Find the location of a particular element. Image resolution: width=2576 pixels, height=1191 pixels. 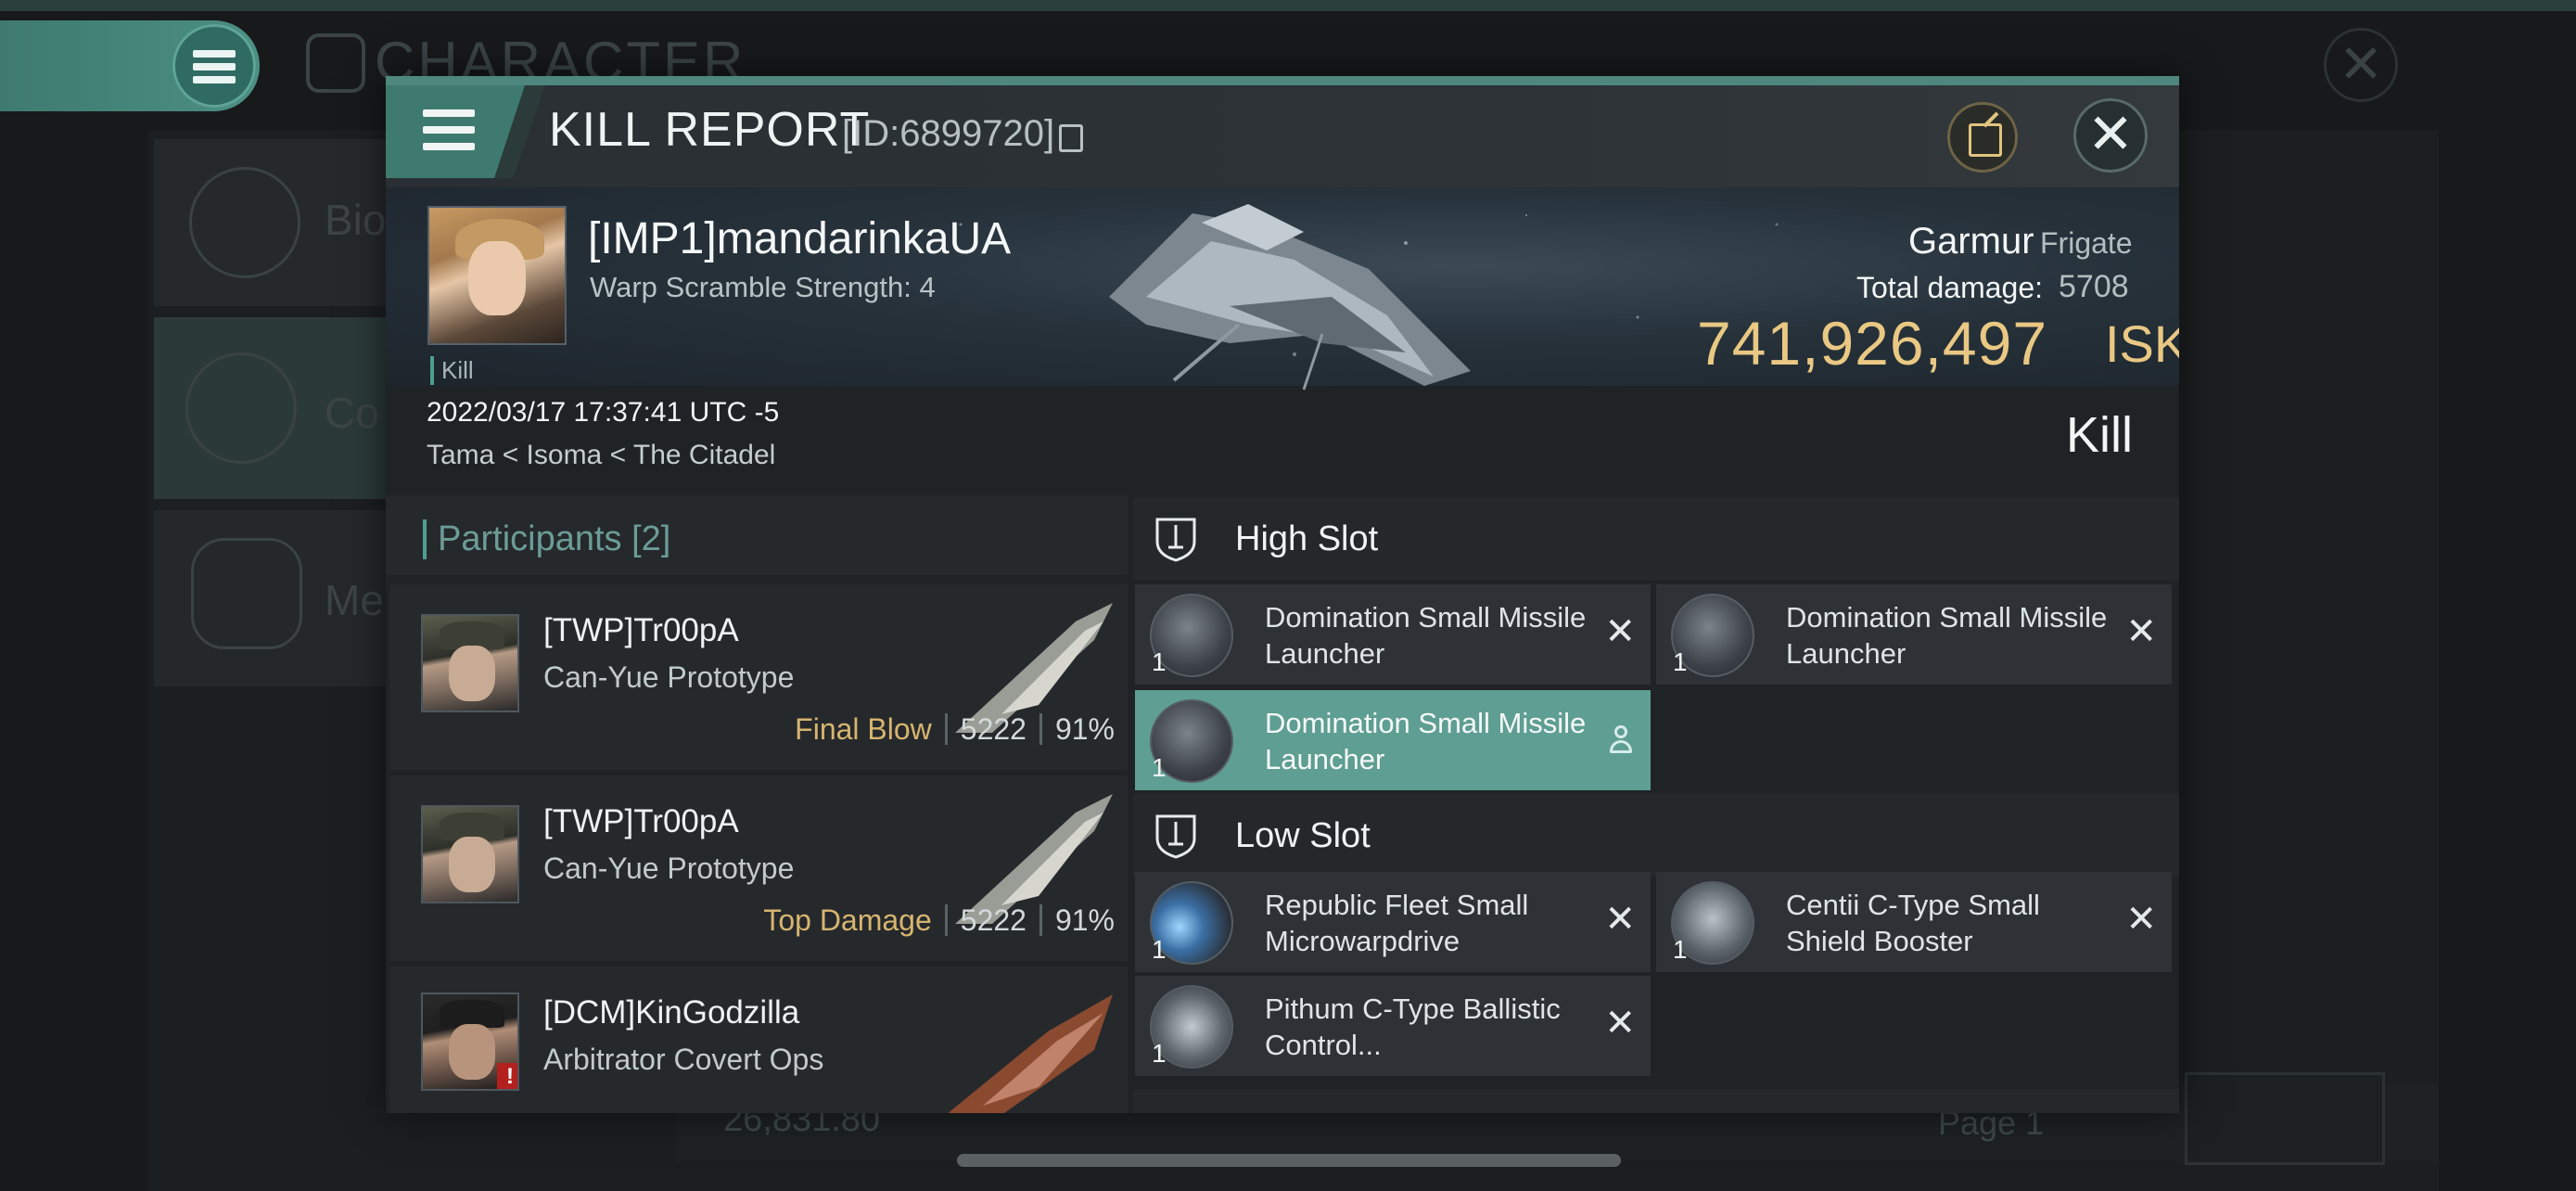

victim-ship-name: Garmur is located at coordinates (1971, 242).